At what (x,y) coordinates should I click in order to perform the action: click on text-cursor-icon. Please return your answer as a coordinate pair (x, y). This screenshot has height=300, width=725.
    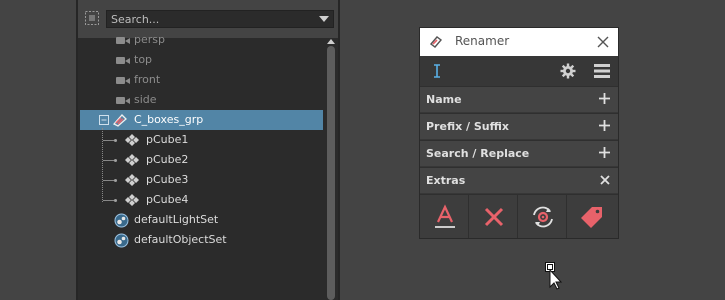
    Looking at the image, I should click on (437, 71).